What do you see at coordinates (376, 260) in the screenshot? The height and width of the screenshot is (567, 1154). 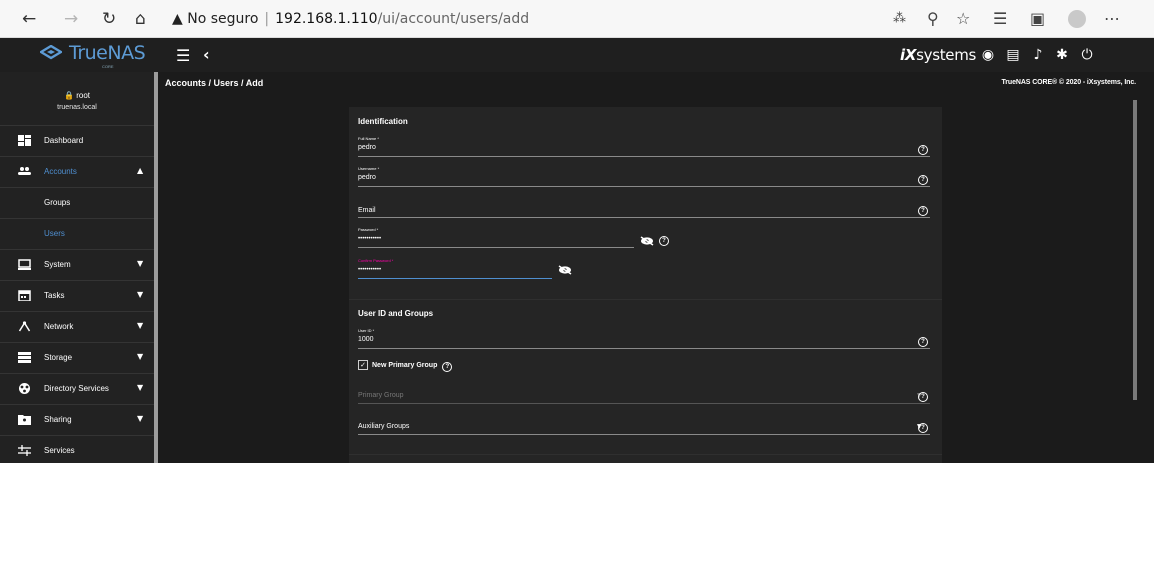 I see `confirm-password-label: Confirm Password *` at bounding box center [376, 260].